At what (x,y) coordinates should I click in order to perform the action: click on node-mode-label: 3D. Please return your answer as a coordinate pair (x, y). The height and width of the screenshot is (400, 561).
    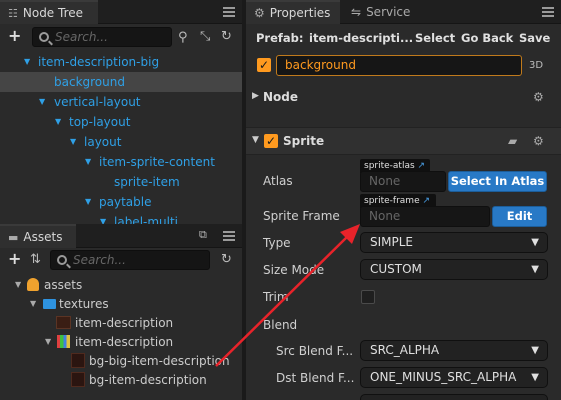
    Looking at the image, I should click on (536, 65).